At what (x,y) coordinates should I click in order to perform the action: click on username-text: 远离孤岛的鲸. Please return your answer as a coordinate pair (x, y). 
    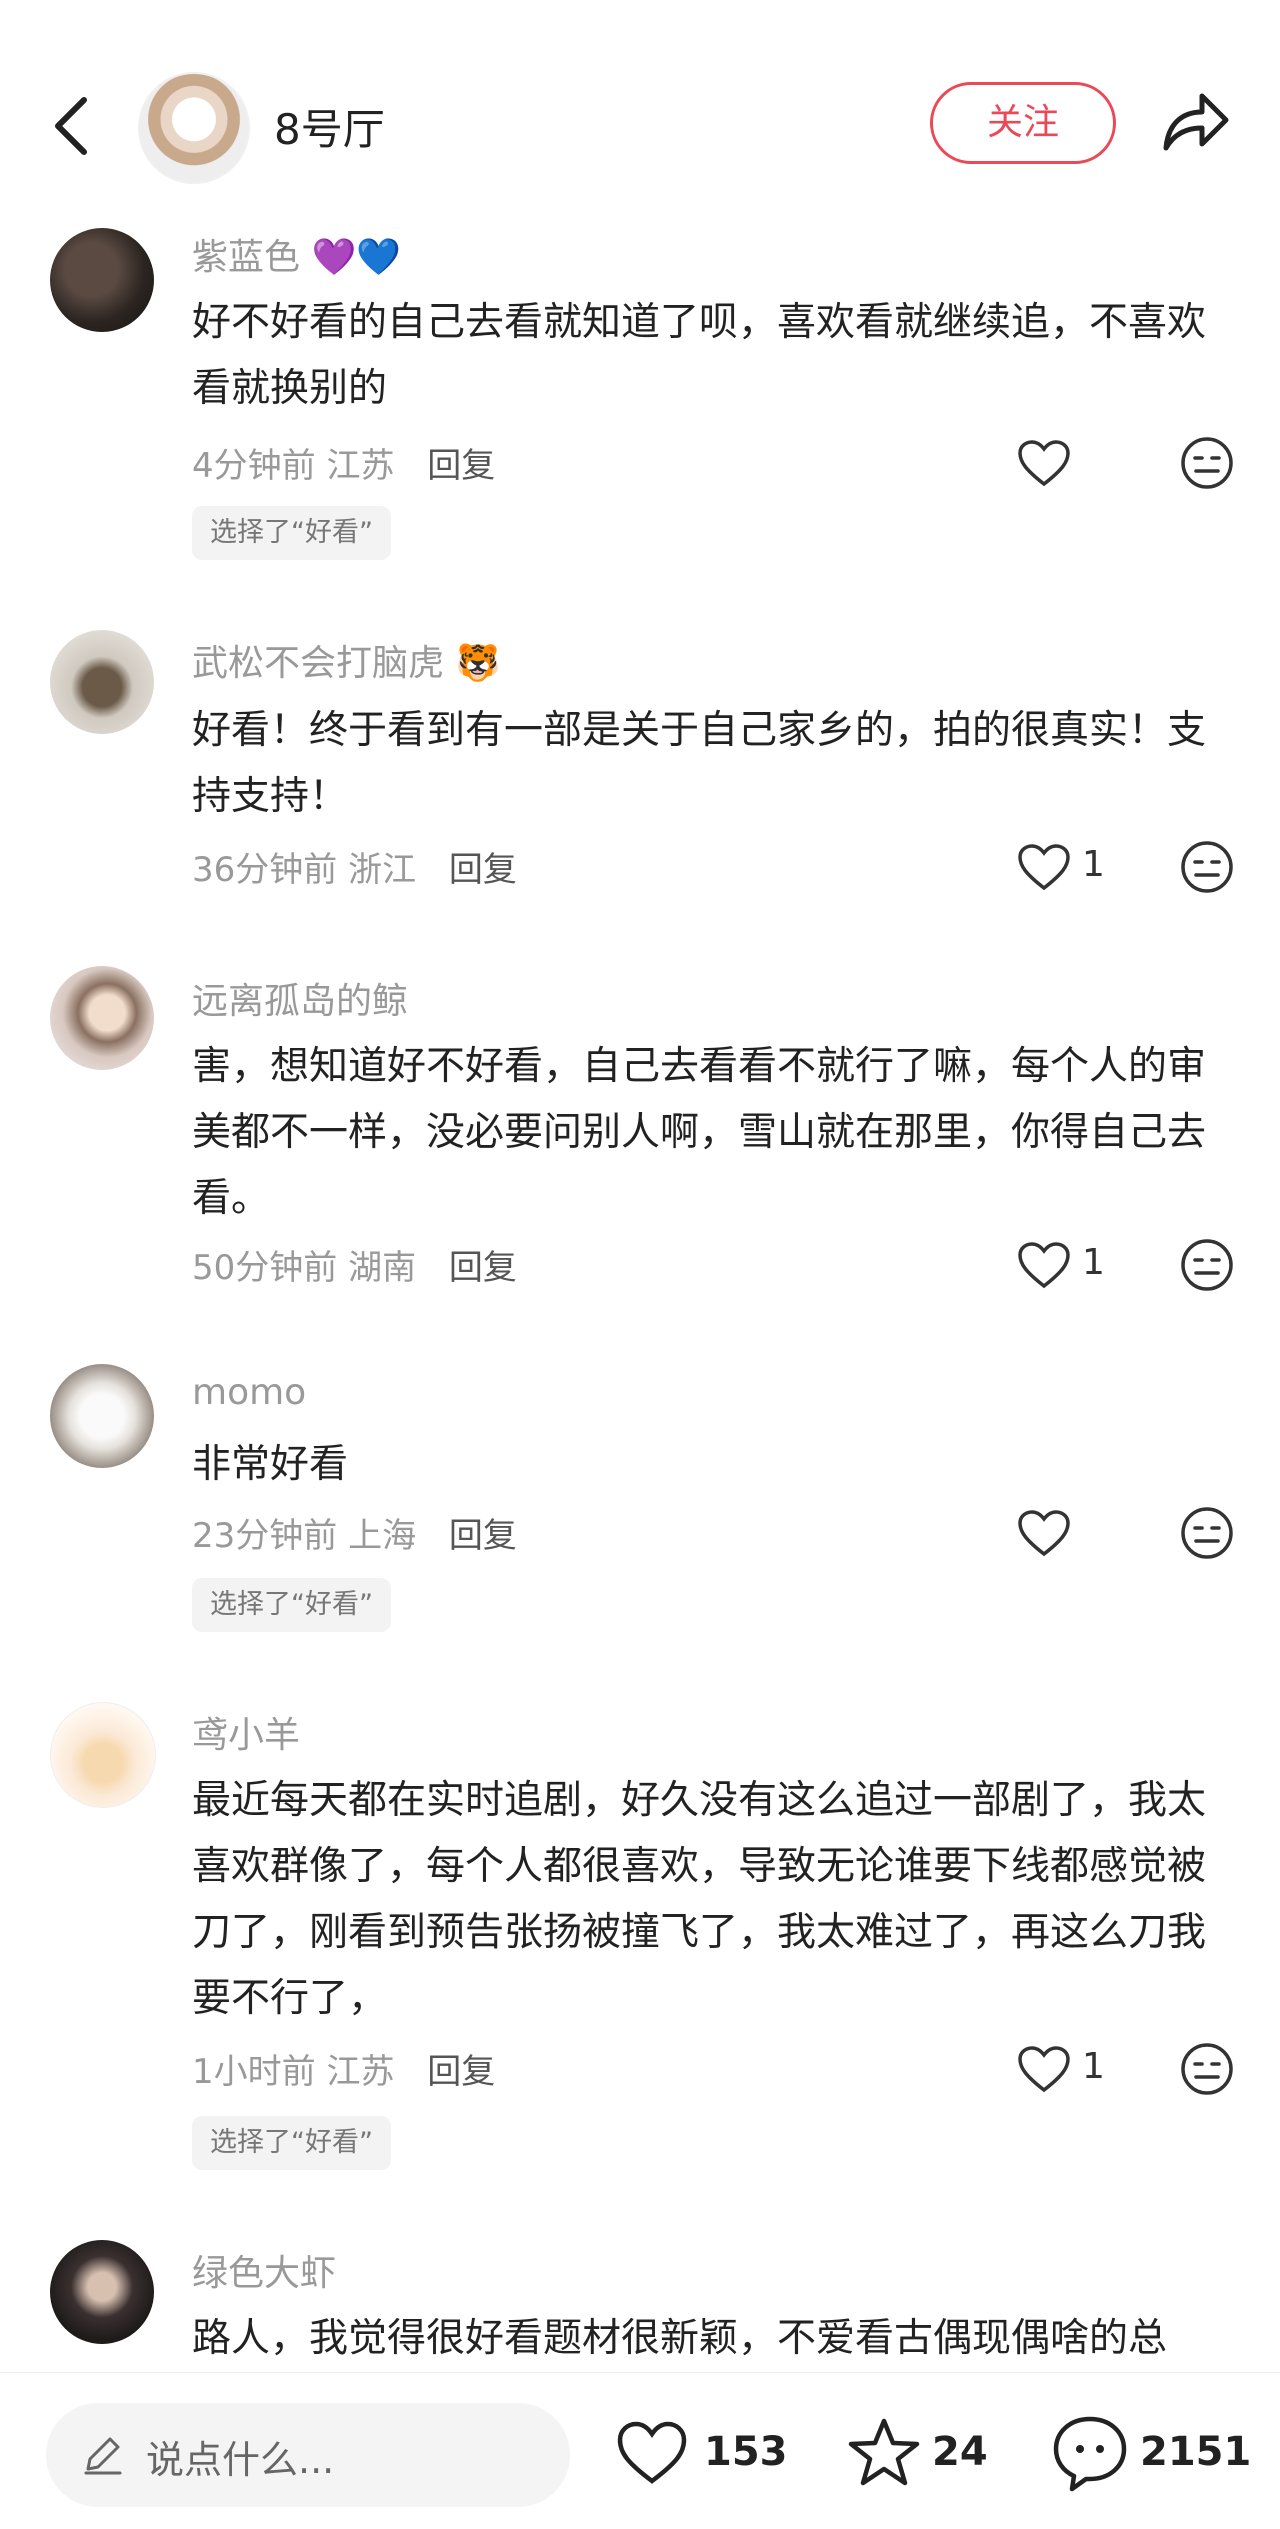
    Looking at the image, I should click on (300, 1001).